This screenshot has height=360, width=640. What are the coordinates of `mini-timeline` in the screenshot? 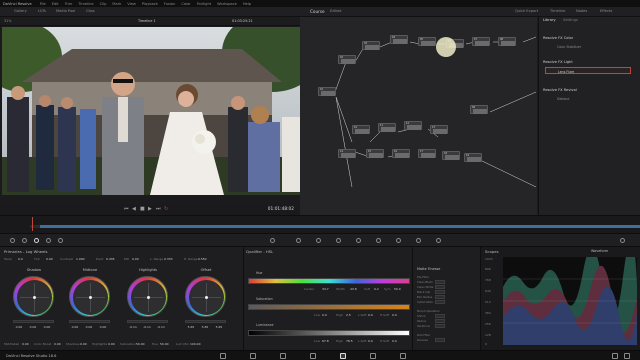 It's located at (320, 224).